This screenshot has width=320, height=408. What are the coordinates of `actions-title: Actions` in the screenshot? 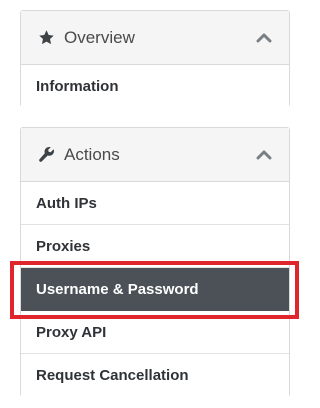 It's located at (92, 154).